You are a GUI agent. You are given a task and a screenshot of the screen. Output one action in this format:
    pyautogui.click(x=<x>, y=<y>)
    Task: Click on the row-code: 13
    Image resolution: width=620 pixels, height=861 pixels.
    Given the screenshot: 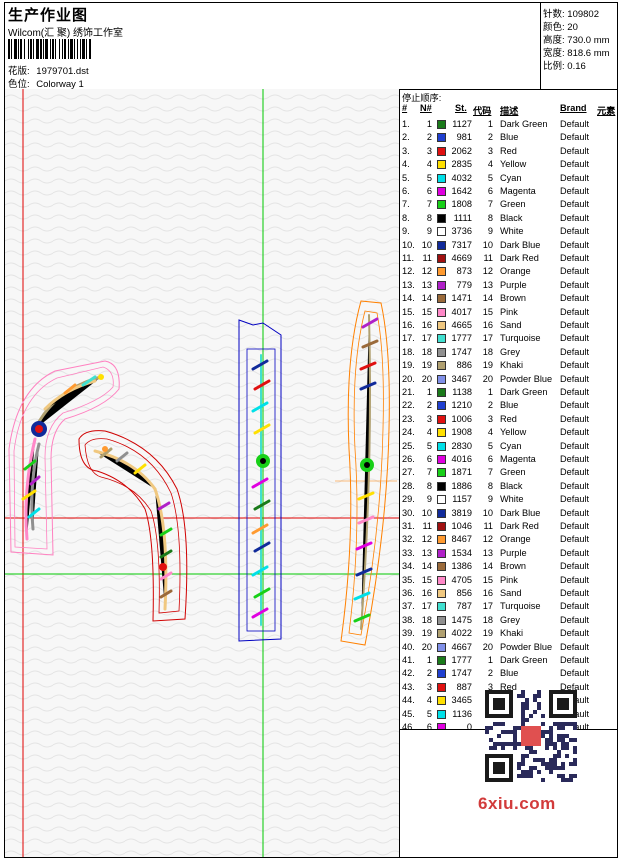 What is the action you would take?
    pyautogui.click(x=487, y=284)
    